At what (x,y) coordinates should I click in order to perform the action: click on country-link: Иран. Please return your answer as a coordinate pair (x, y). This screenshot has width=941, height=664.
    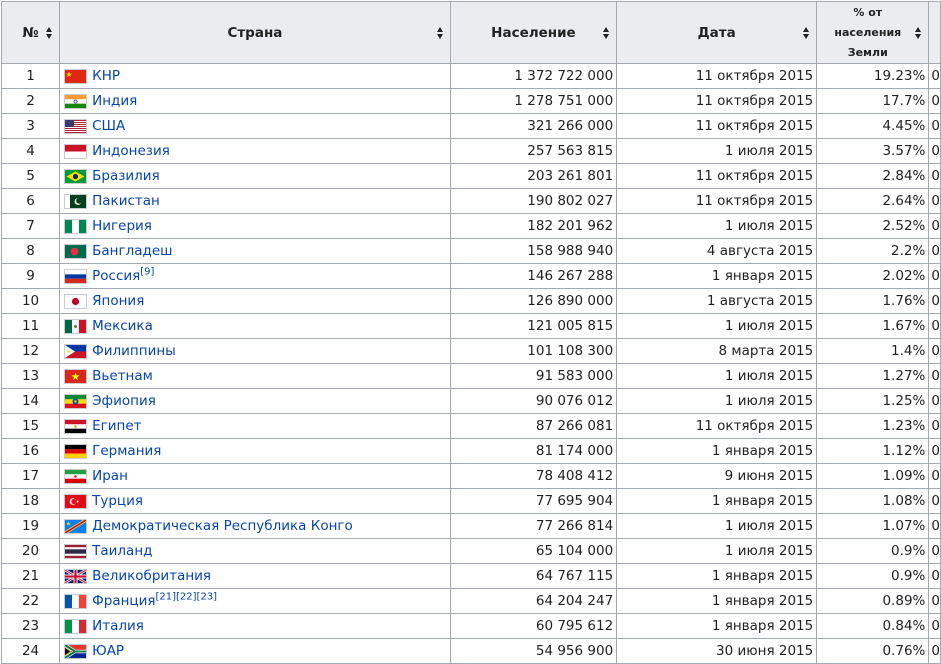
    Looking at the image, I should click on (110, 476).